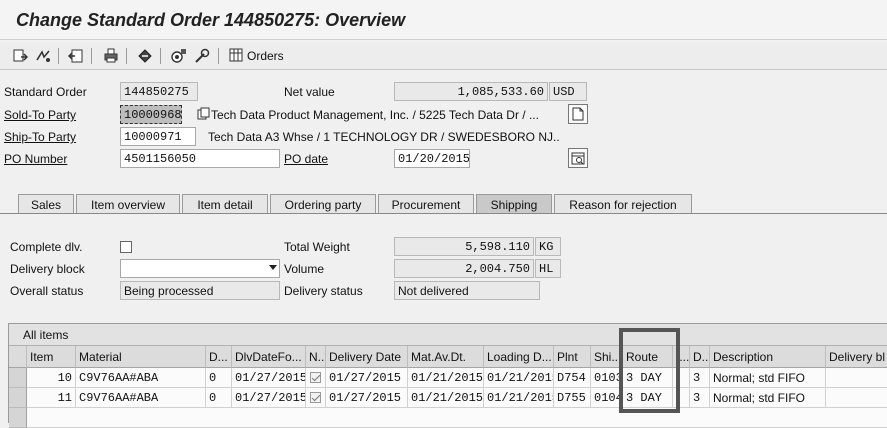 This screenshot has height=428, width=887. Describe the element at coordinates (51, 357) in the screenshot. I see `column-header: Item` at that location.